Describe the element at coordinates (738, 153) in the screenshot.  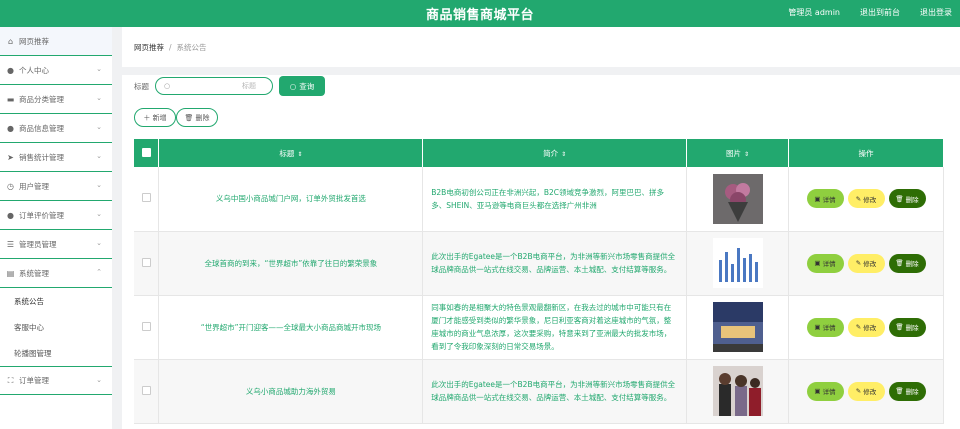
I see `col-image: 图片 ⇕` at that location.